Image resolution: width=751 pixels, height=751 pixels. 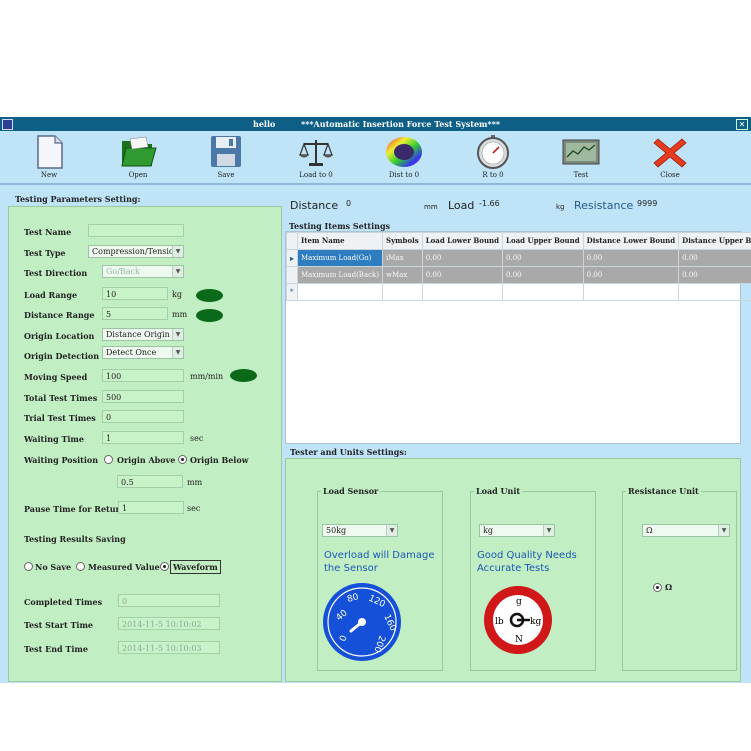 What do you see at coordinates (243, 375) in the screenshot?
I see `moving-speed-indicator` at bounding box center [243, 375].